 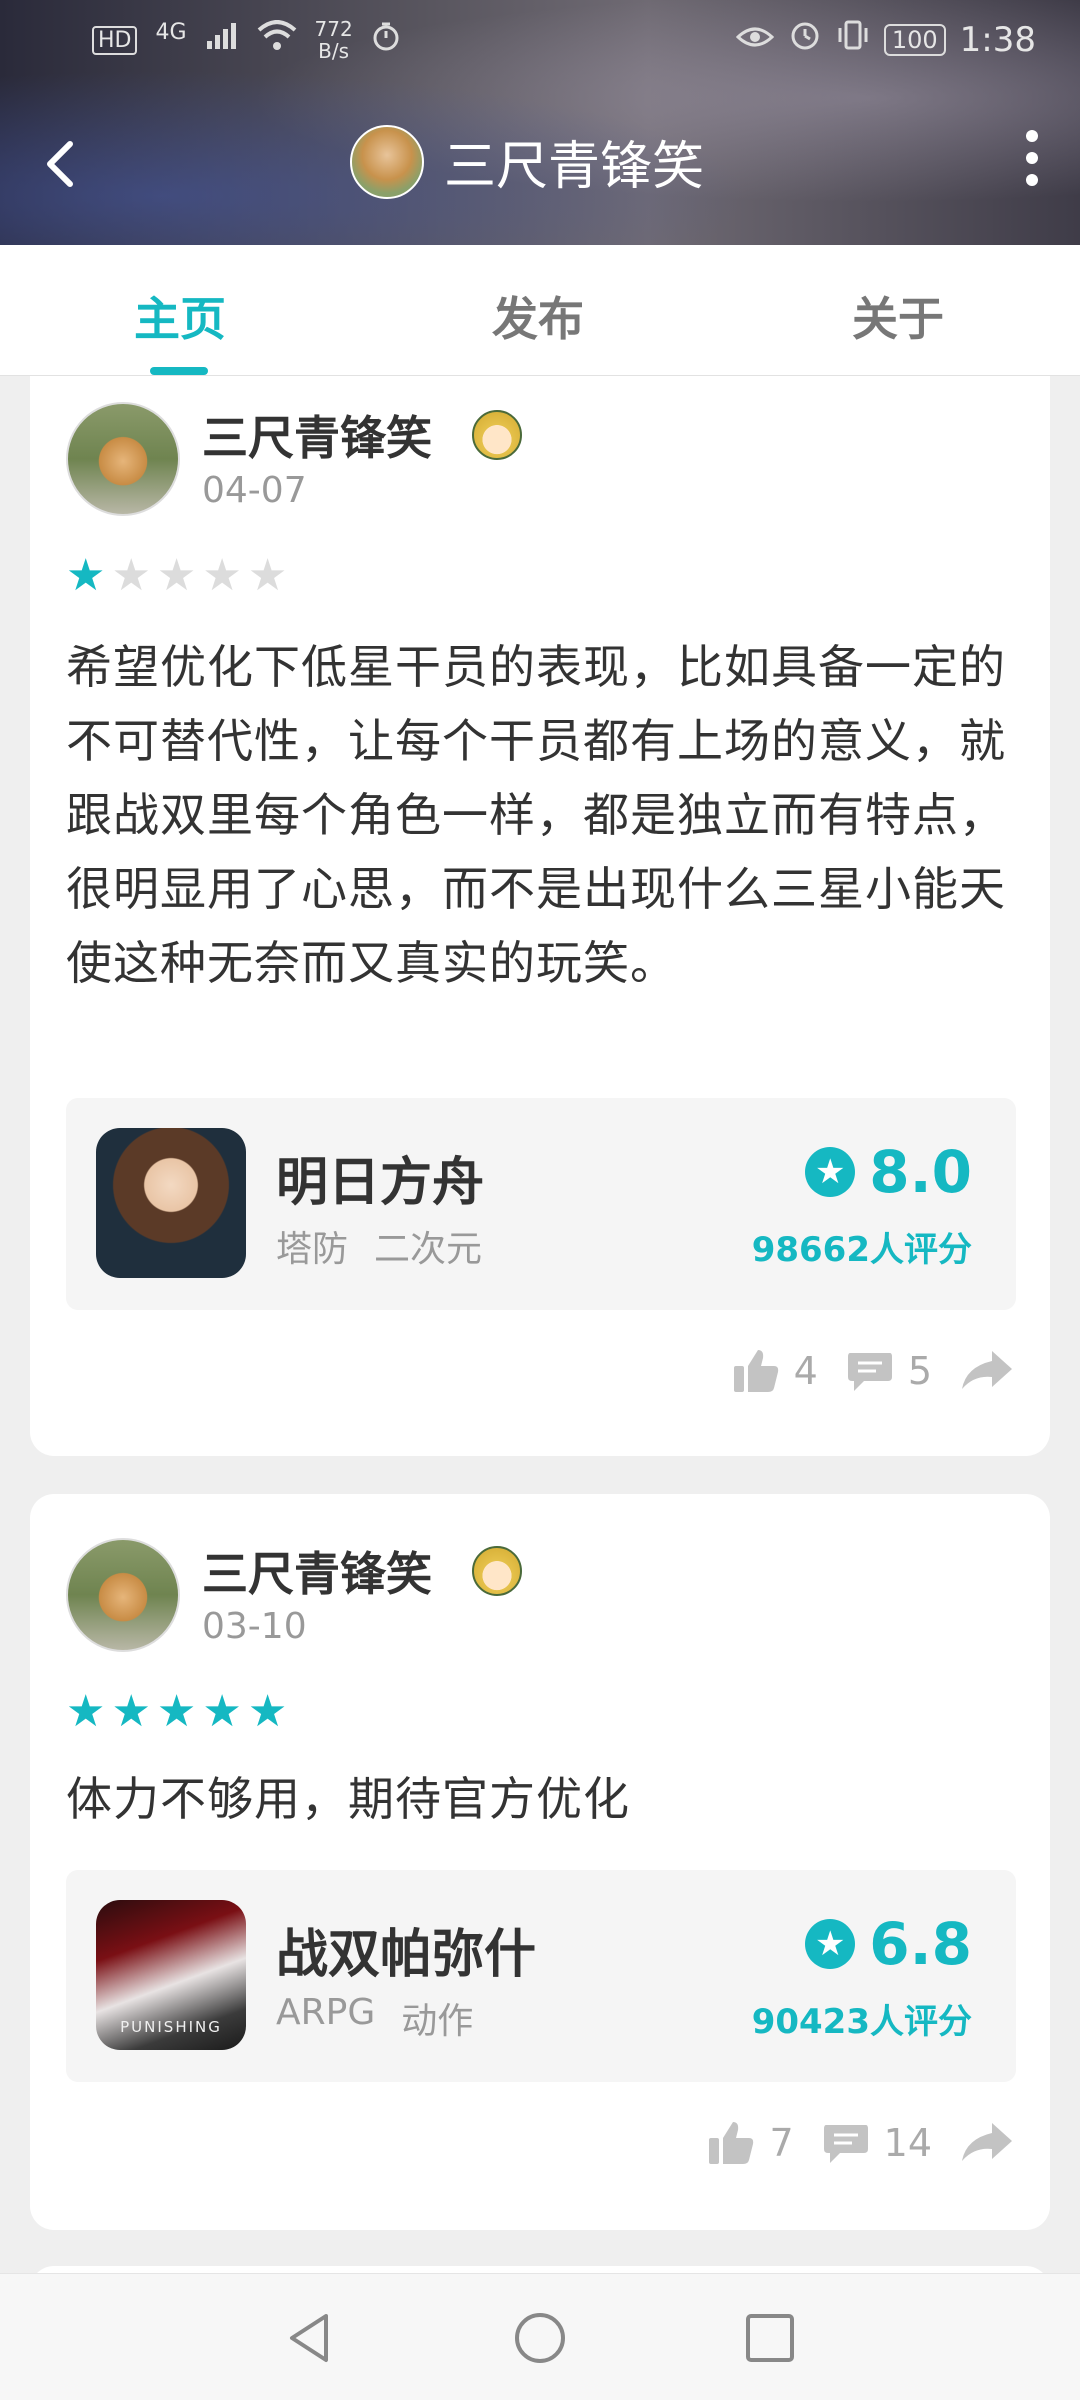 What do you see at coordinates (171, 2027) in the screenshot?
I see `game-icon-label: PUNISHING` at bounding box center [171, 2027].